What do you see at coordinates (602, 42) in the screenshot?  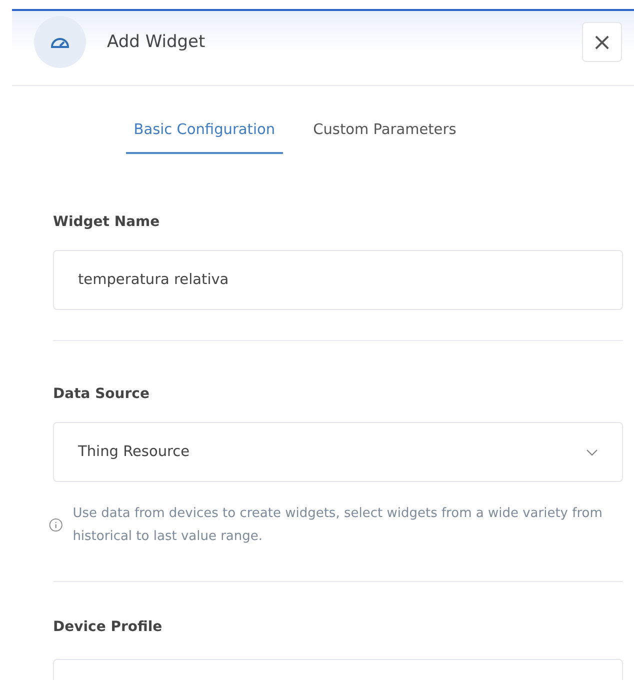 I see `close-button: ×` at bounding box center [602, 42].